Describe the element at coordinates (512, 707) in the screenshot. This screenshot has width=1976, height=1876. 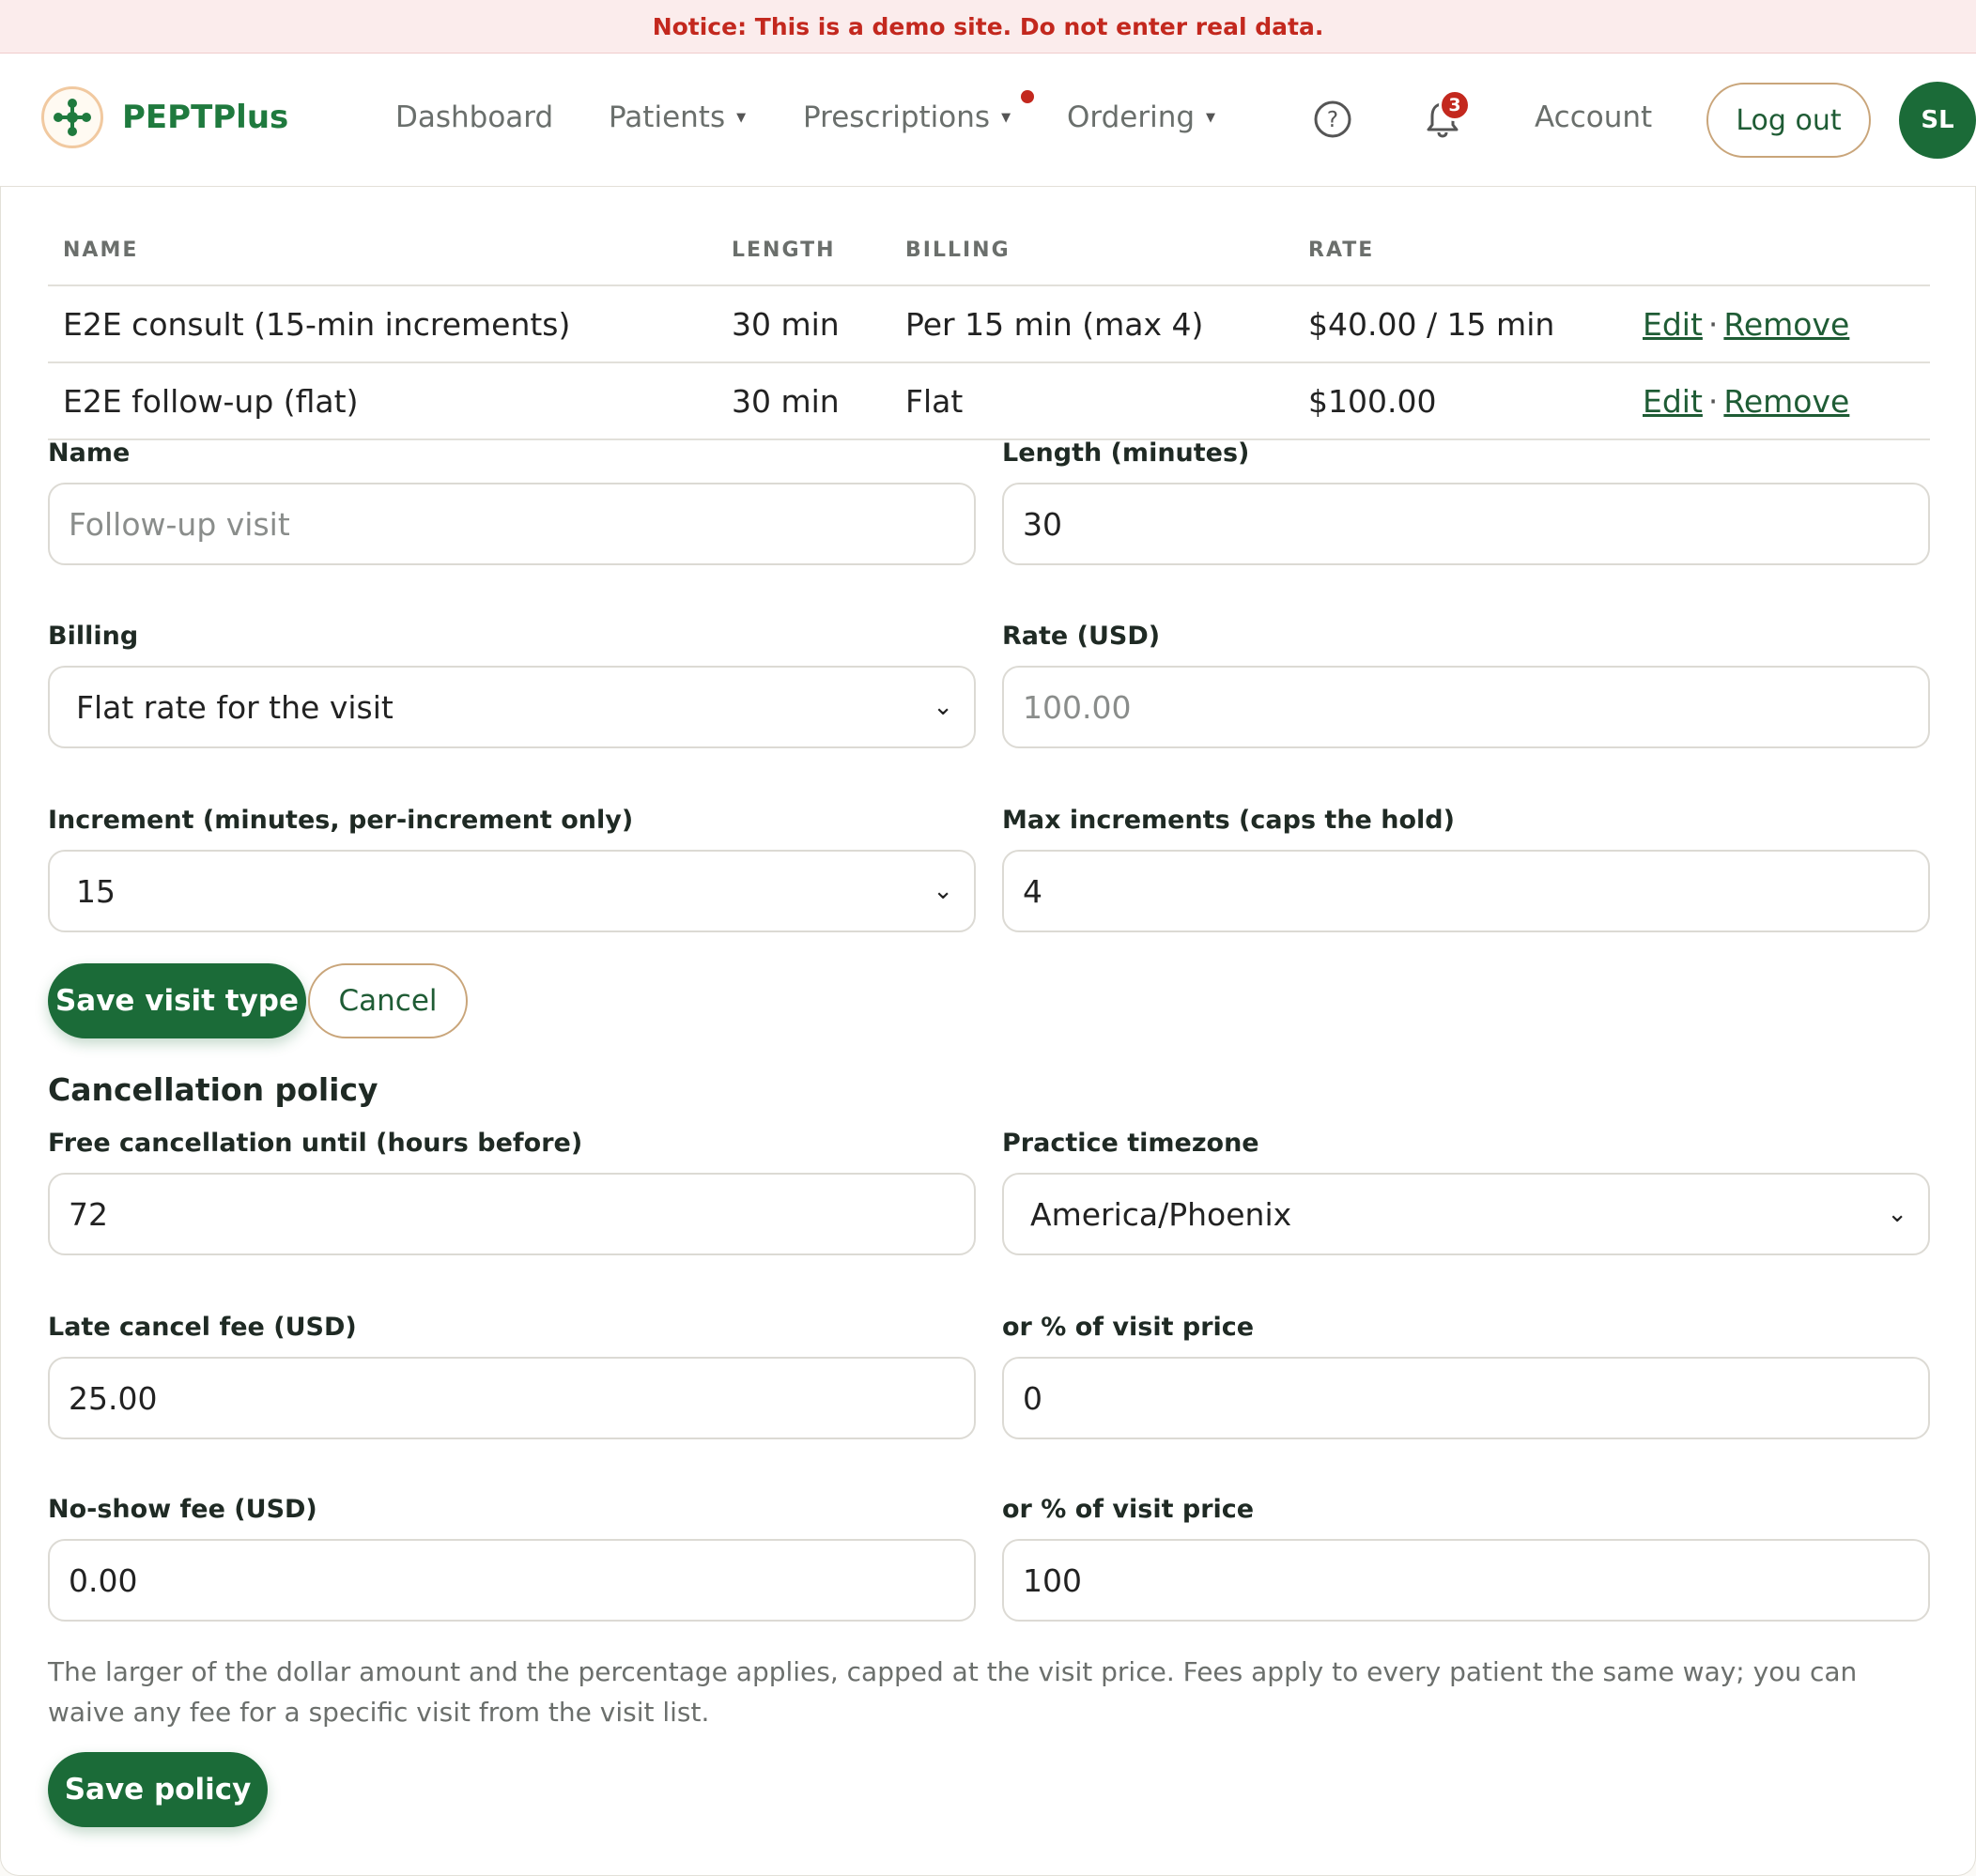
I see `billing-select: Flat rate for the visit ⌄` at that location.